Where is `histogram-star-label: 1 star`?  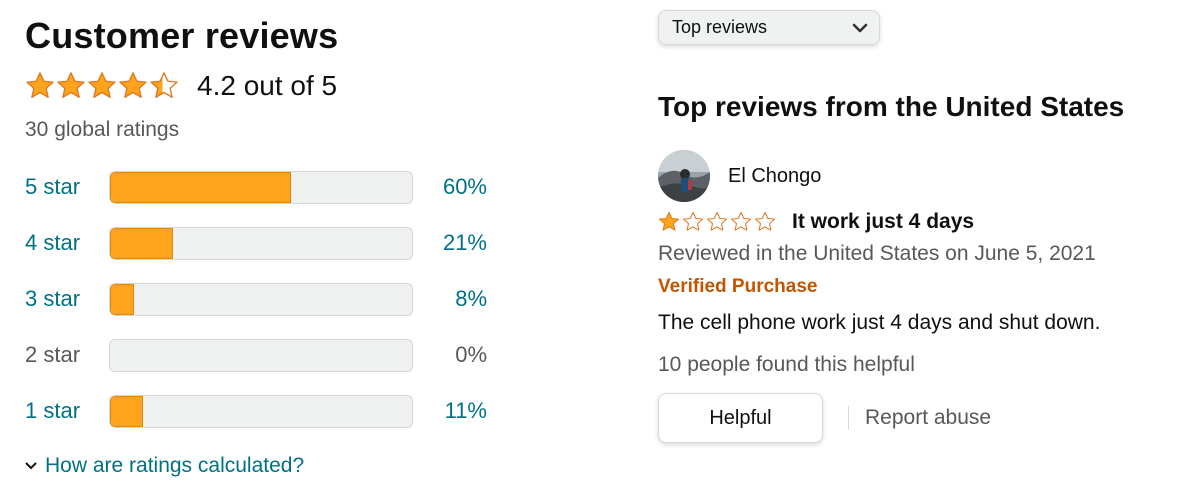
histogram-star-label: 1 star is located at coordinates (67, 411).